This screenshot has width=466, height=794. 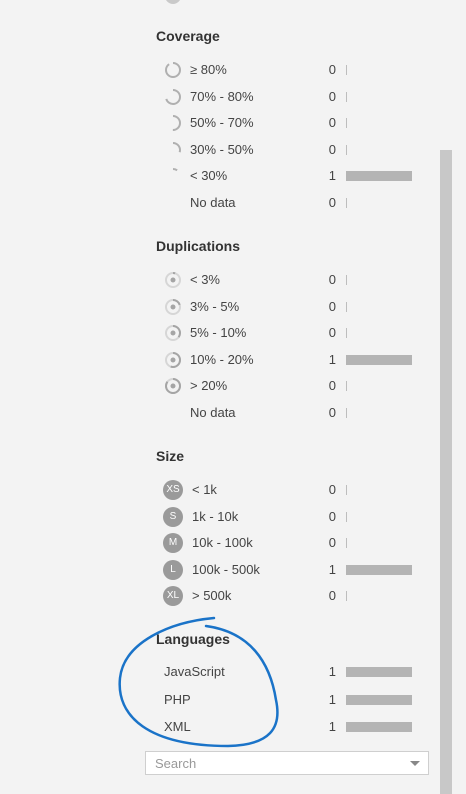 What do you see at coordinates (233, 700) in the screenshot?
I see `languages-facet-item: PHP 1` at bounding box center [233, 700].